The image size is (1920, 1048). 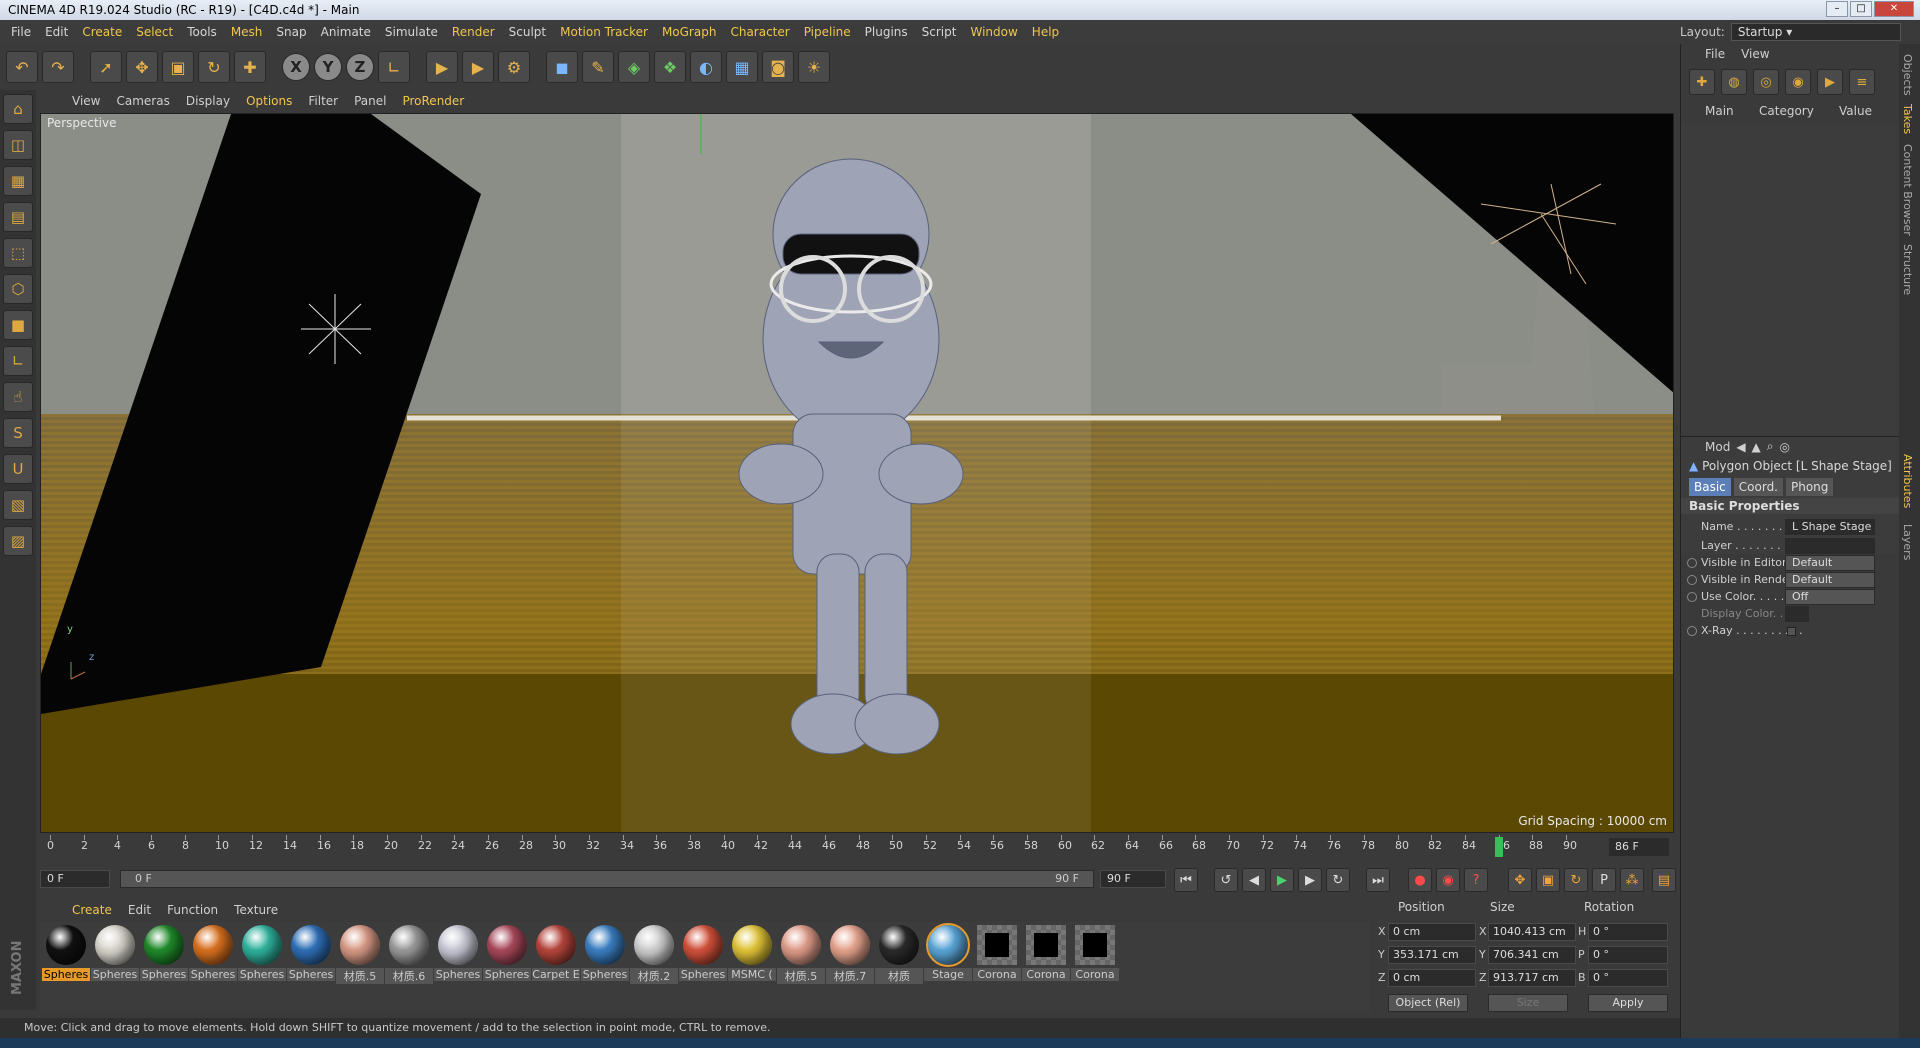 What do you see at coordinates (1894, 9) in the screenshot?
I see `close-button: ✕` at bounding box center [1894, 9].